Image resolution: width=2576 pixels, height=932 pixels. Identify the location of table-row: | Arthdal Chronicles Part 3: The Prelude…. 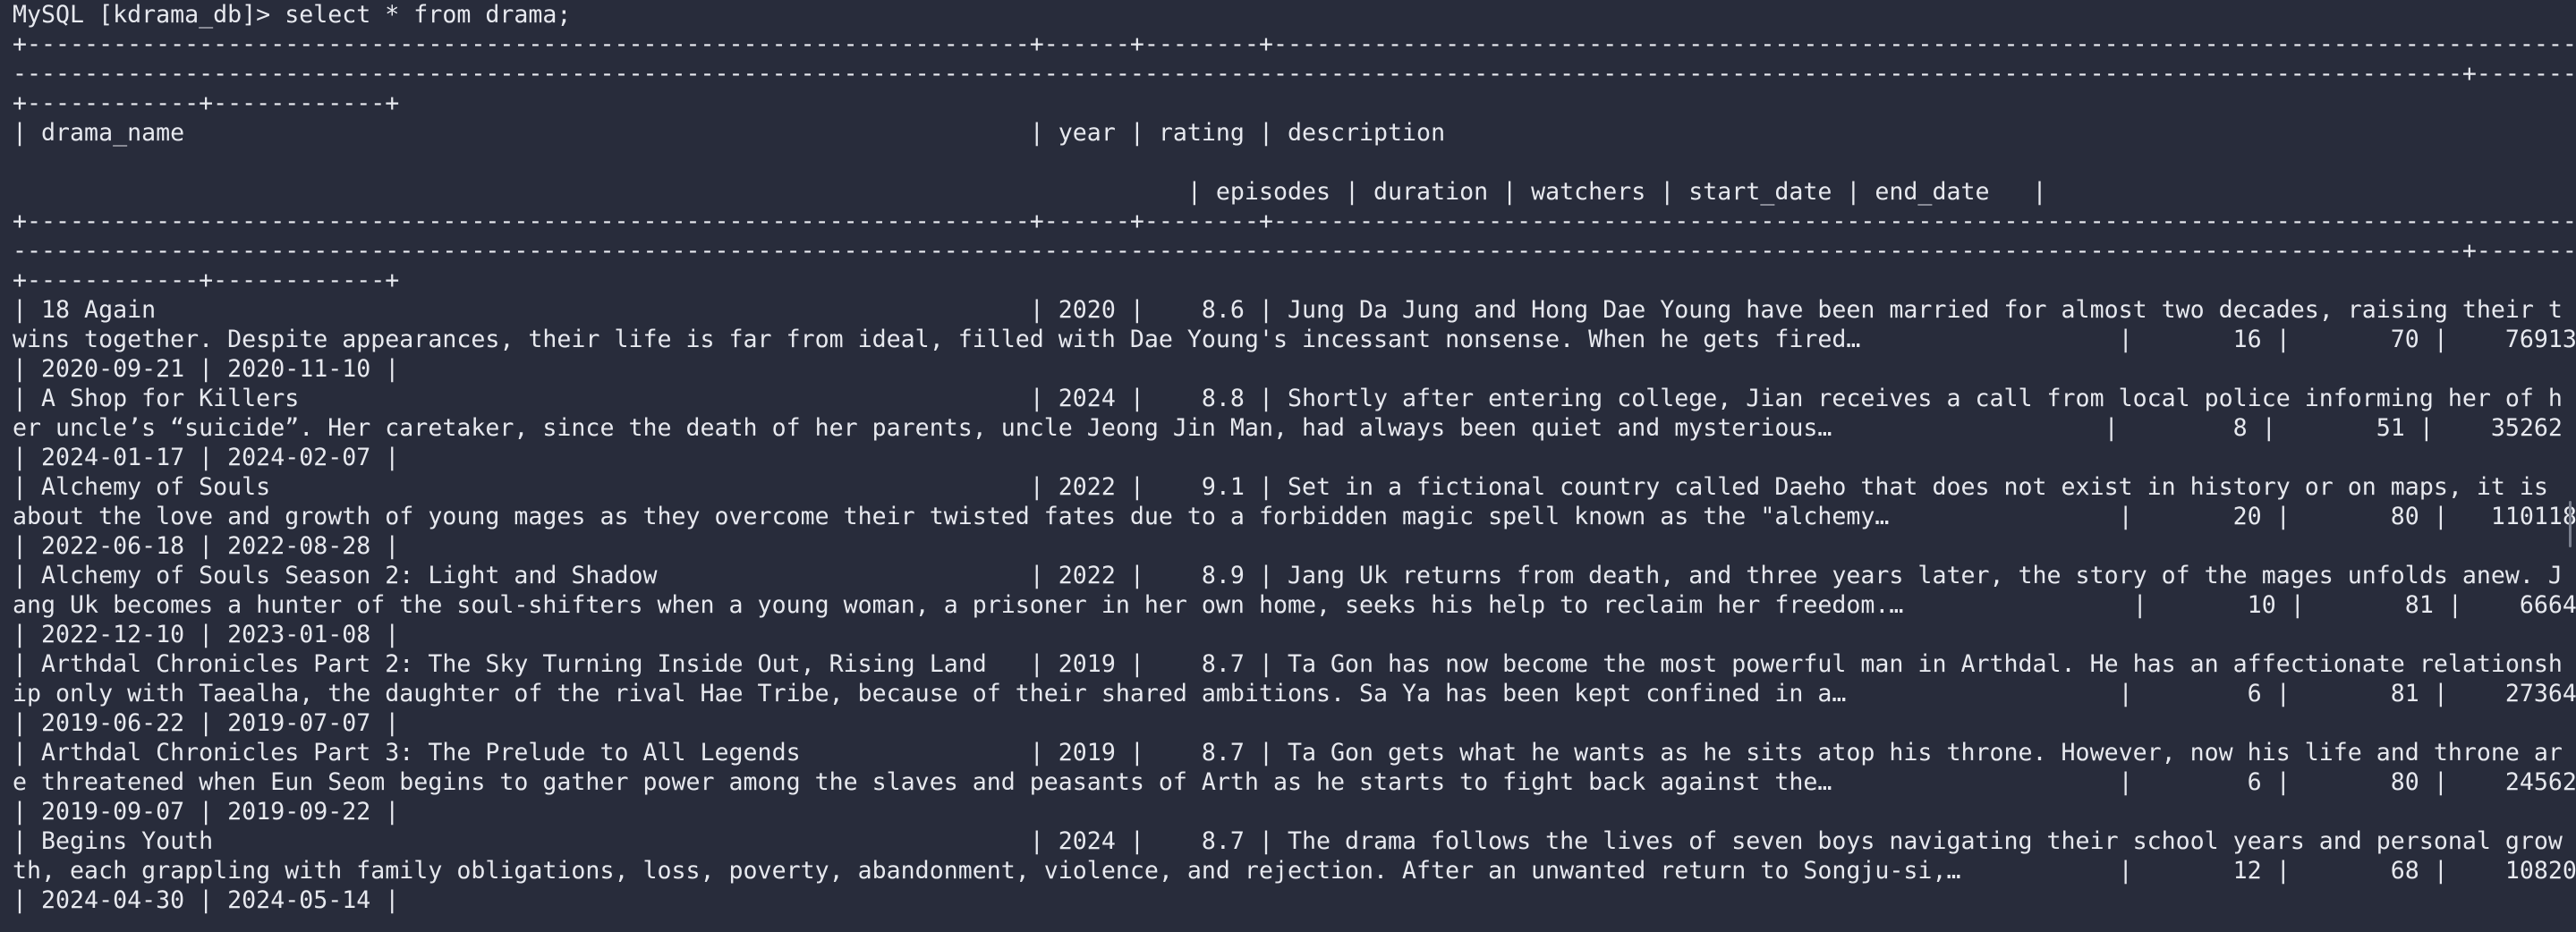
(1288, 753).